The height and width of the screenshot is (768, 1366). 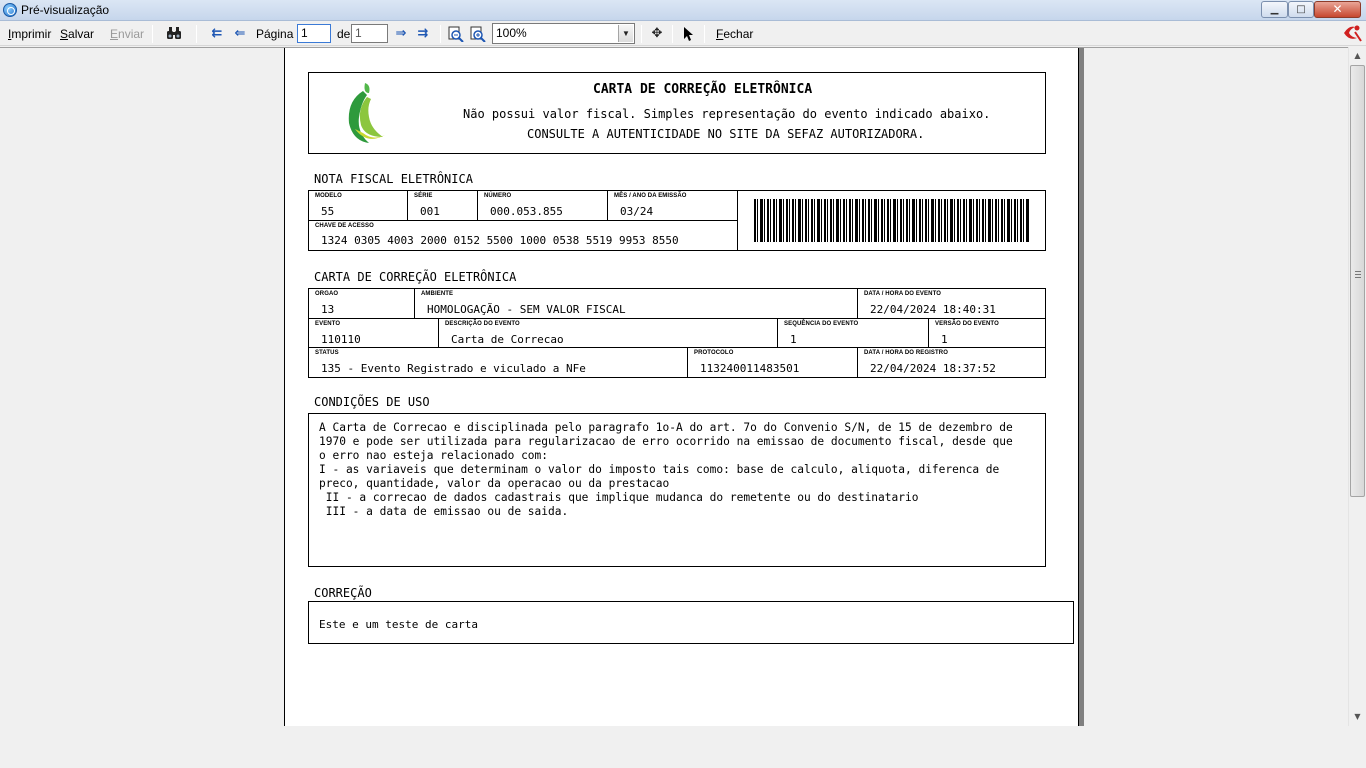 I want to click on modelo-cell: MODELO 55, so click(x=358, y=206).